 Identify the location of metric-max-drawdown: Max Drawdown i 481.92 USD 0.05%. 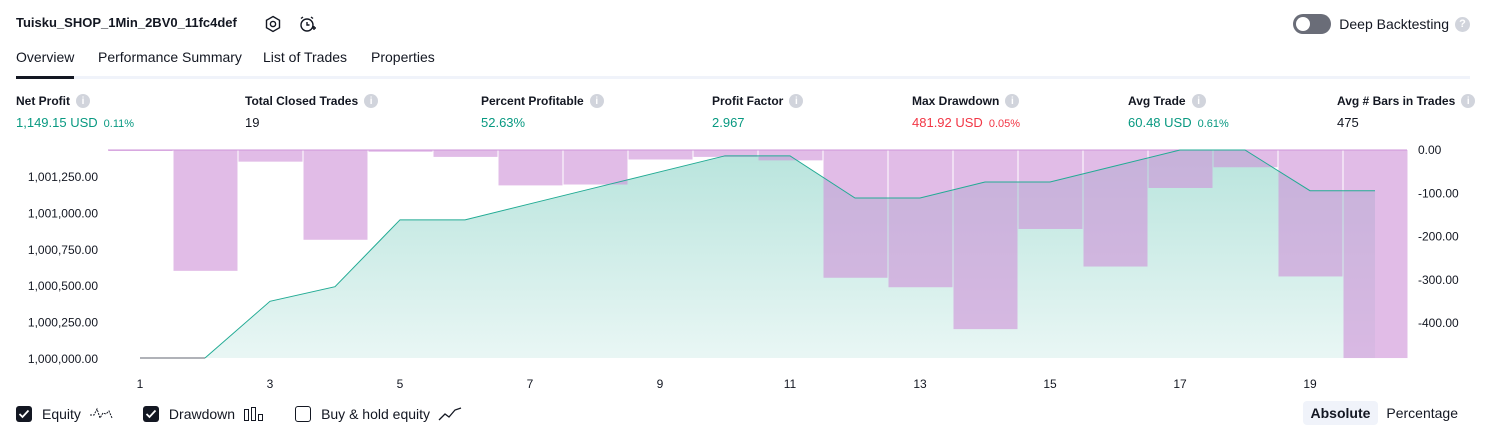
(966, 112).